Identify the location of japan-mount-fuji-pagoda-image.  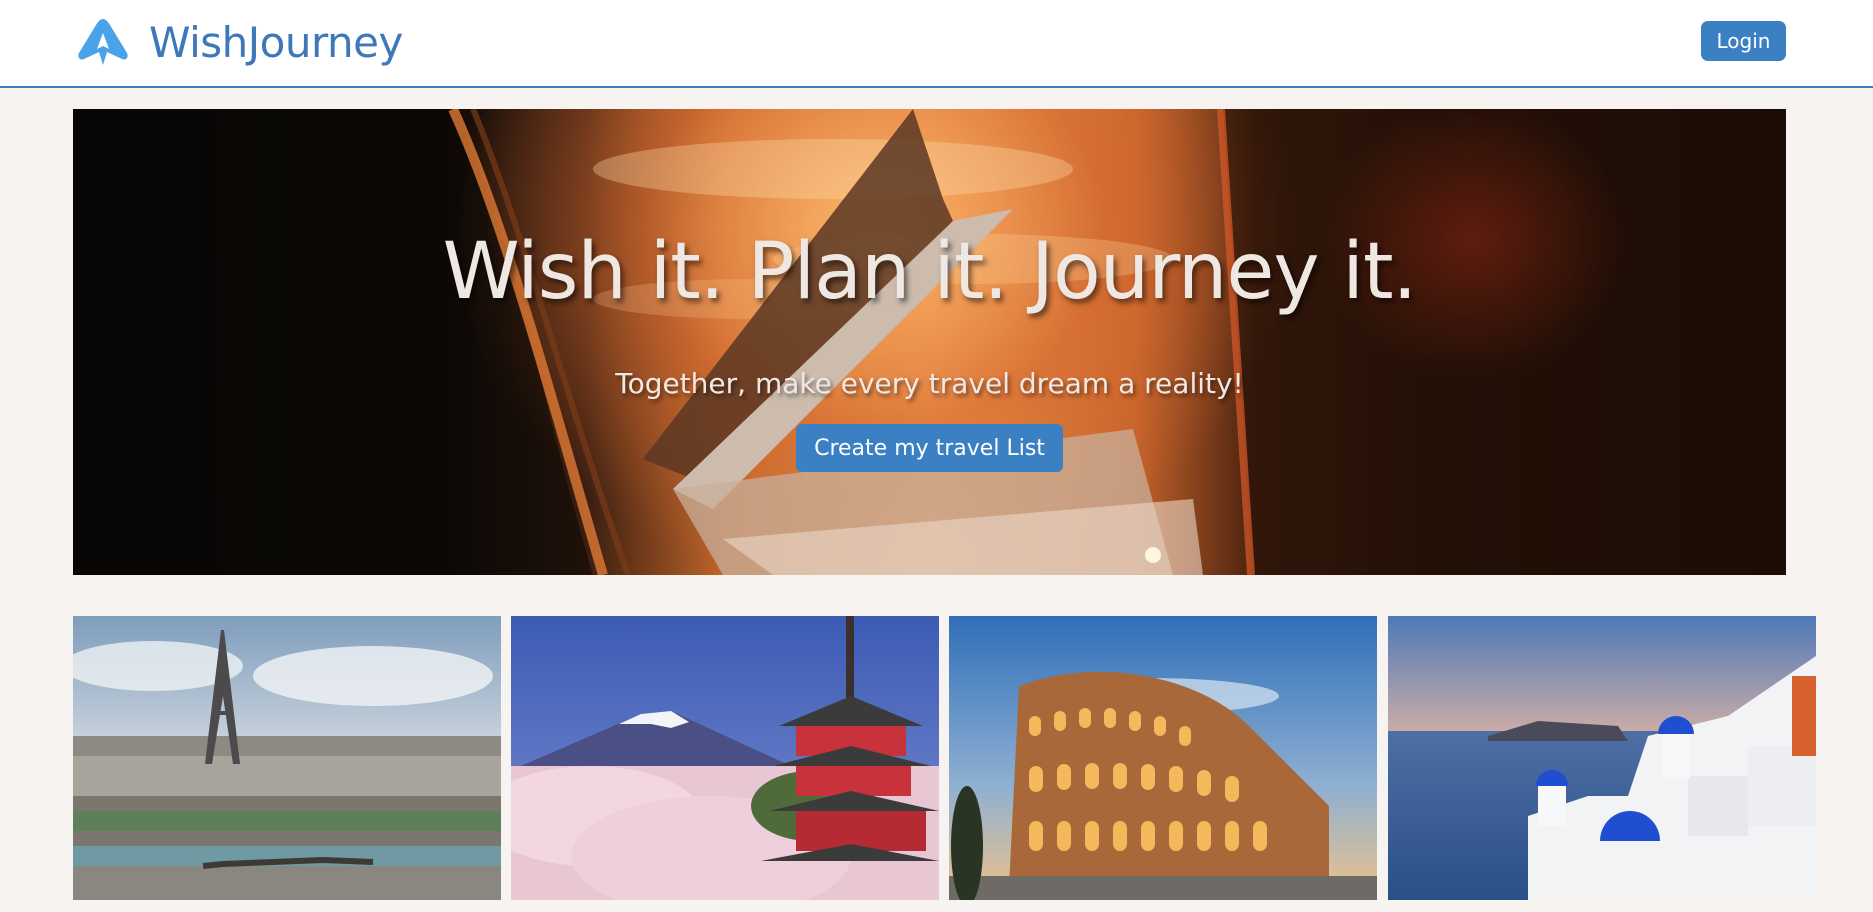
(725, 758).